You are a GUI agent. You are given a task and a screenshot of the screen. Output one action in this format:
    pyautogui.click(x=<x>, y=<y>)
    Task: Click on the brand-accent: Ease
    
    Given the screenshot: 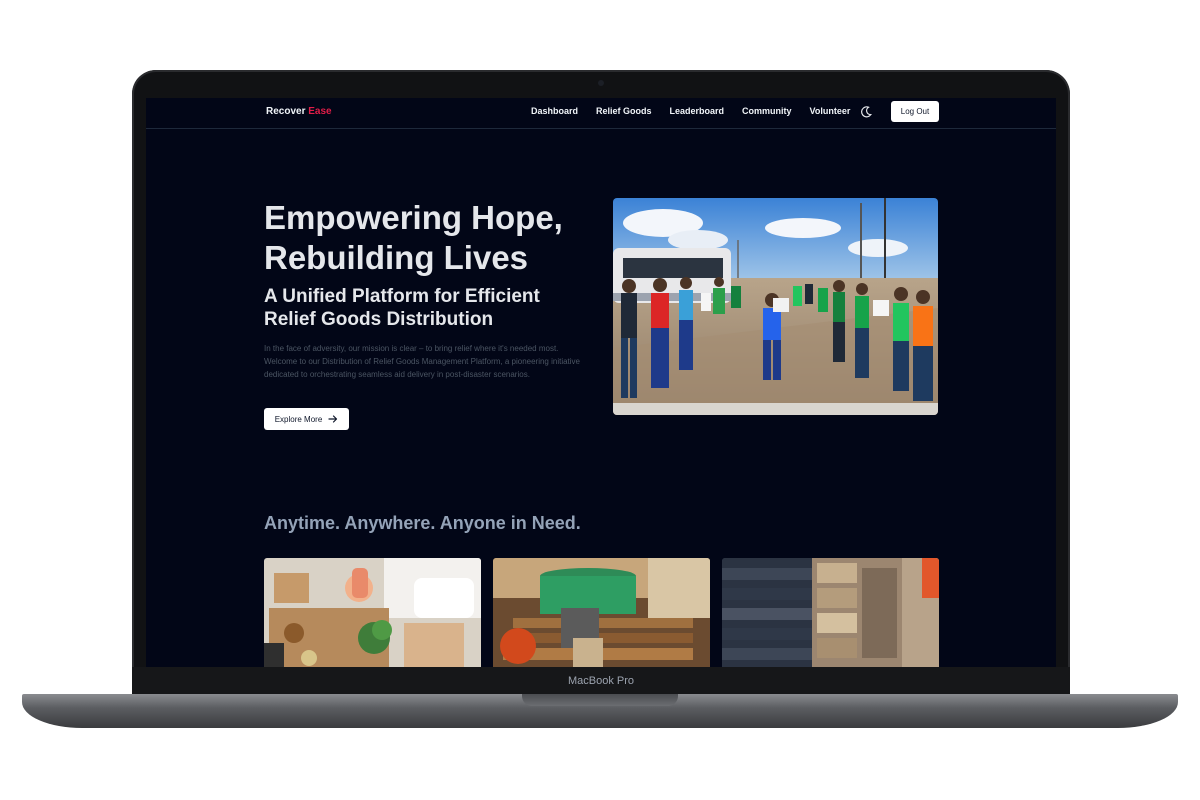 What is the action you would take?
    pyautogui.click(x=320, y=111)
    